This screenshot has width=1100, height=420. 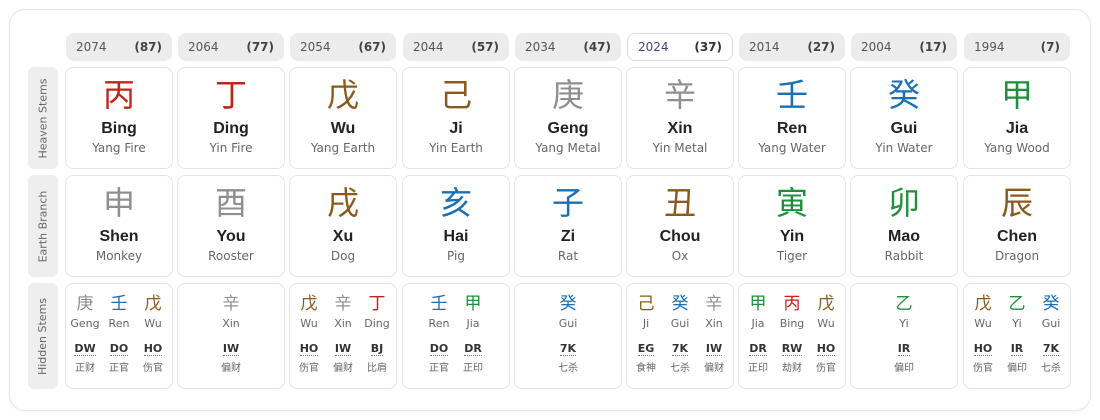 I want to click on ten-god-chinese: 偏财, so click(x=231, y=368).